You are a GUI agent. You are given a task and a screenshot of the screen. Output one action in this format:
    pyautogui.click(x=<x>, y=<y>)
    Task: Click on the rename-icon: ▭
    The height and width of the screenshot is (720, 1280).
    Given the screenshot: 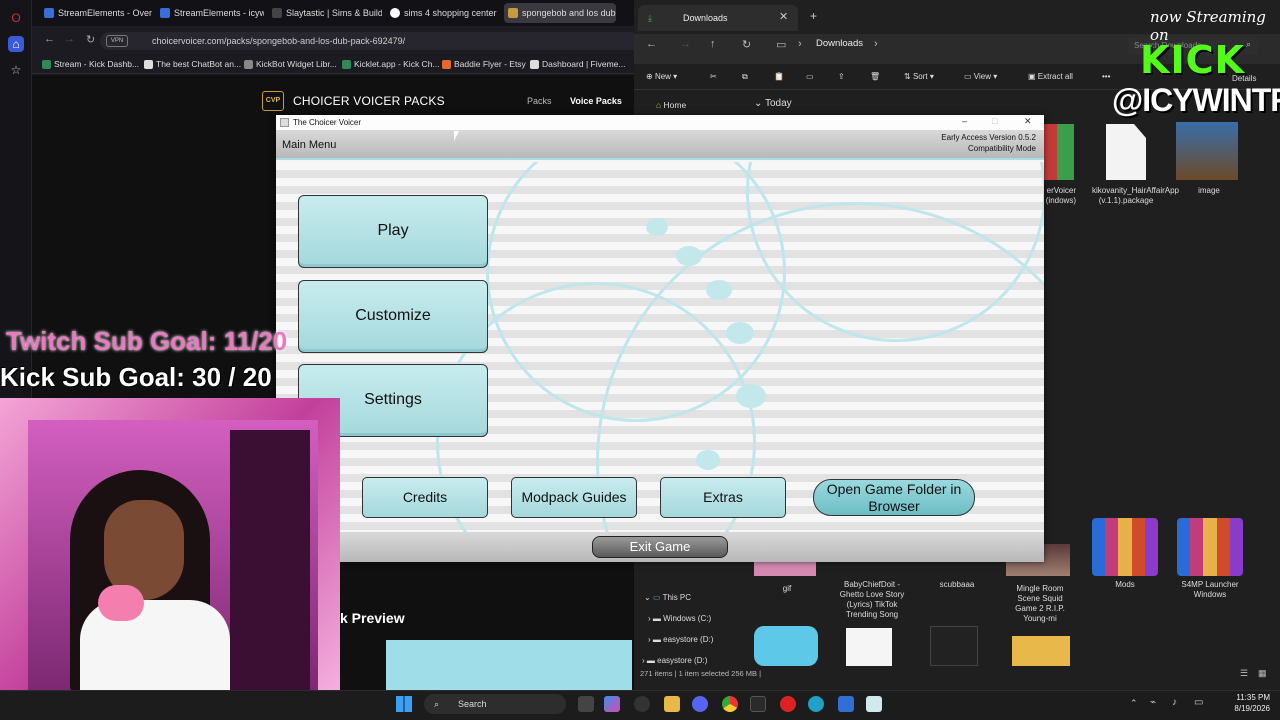 What is the action you would take?
    pyautogui.click(x=810, y=76)
    